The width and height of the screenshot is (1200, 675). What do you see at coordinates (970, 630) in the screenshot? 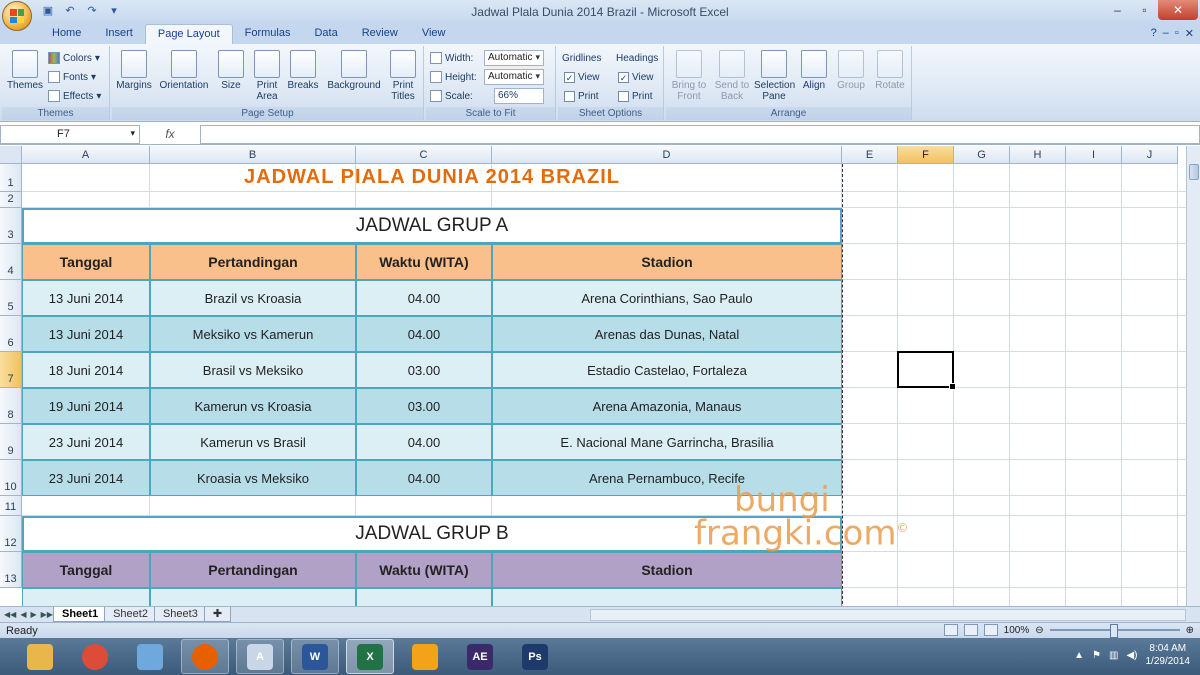
I see `page-layout-view-icon` at bounding box center [970, 630].